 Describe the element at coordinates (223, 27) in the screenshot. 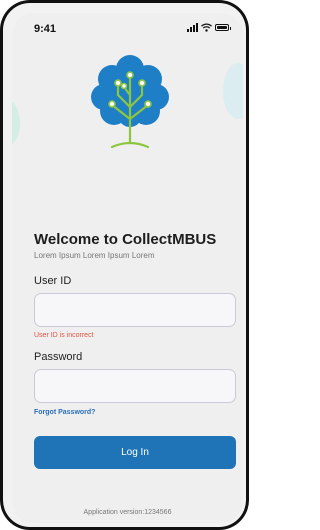

I see `battery-icon` at that location.